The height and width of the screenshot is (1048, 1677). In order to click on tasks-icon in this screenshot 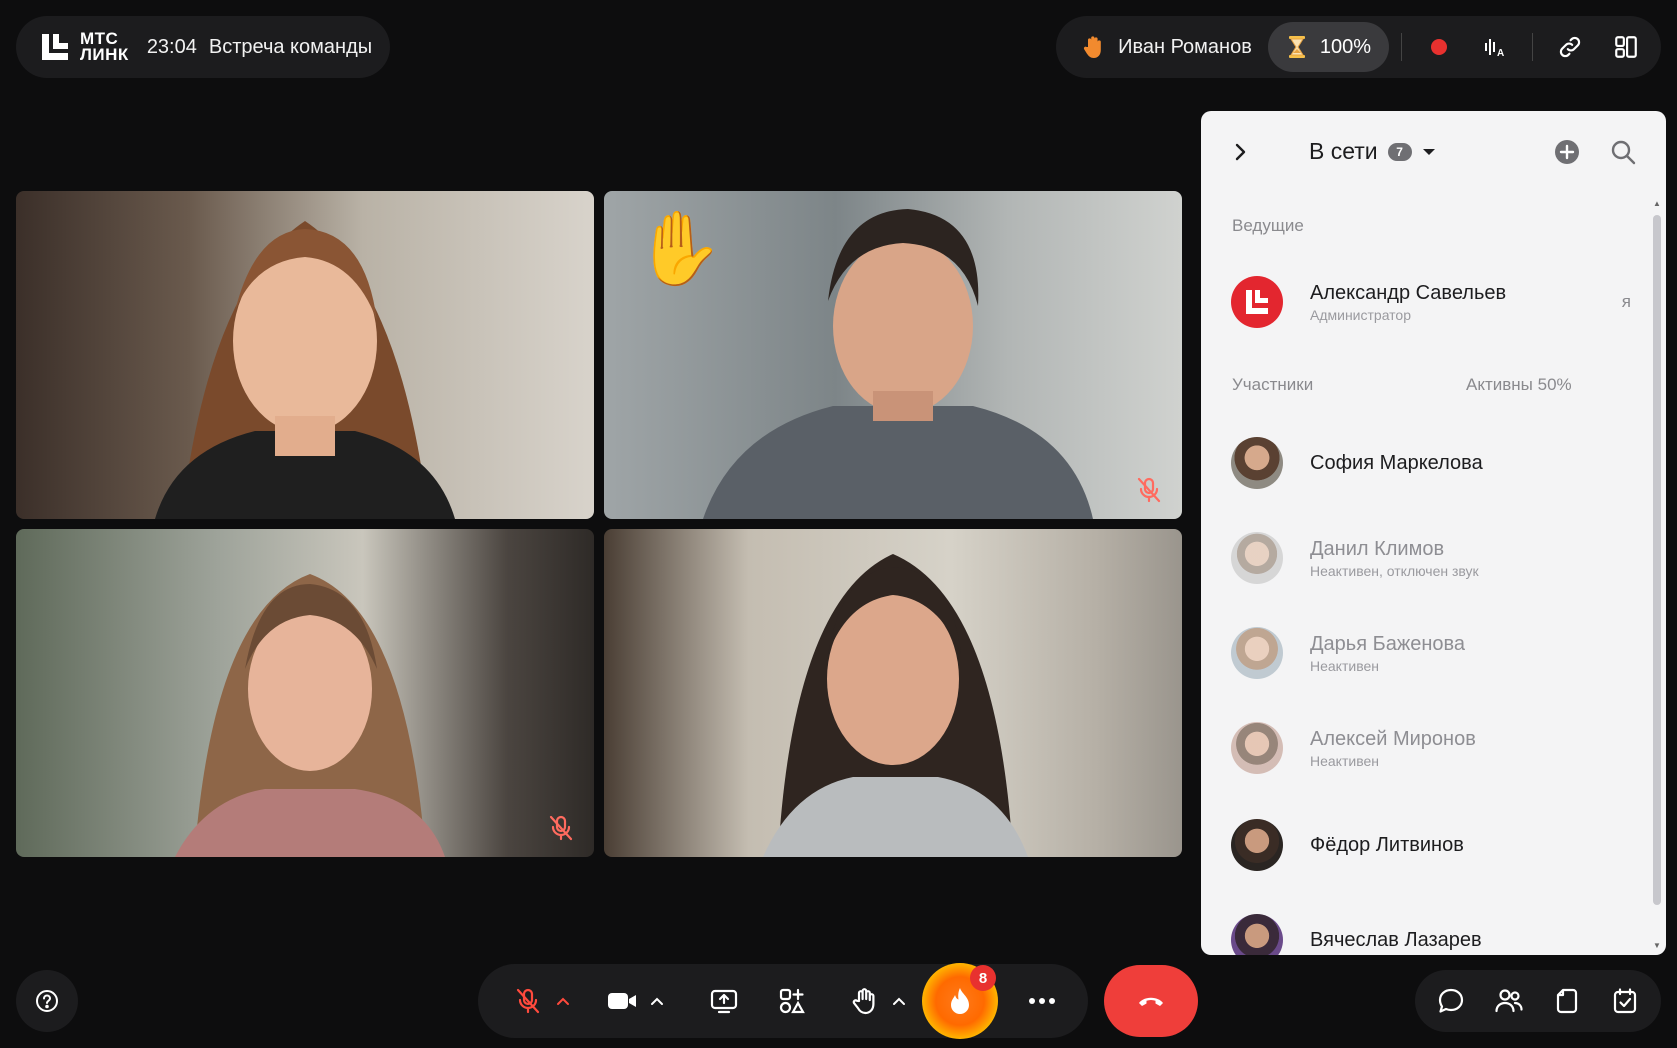, I will do `click(1625, 1001)`.